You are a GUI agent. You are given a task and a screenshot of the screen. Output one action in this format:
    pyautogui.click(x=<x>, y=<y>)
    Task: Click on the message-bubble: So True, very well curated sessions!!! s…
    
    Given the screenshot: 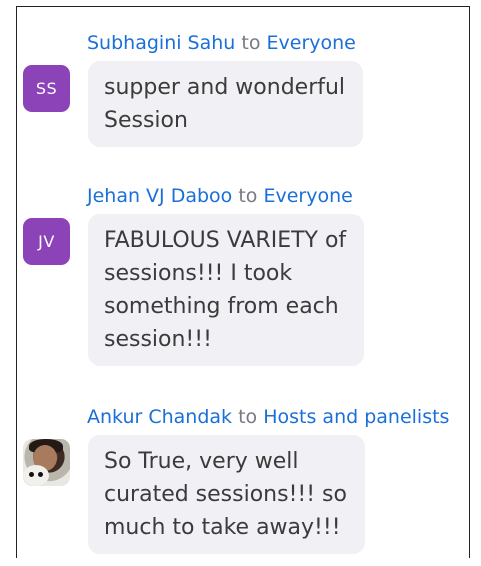 What is the action you would take?
    pyautogui.click(x=226, y=494)
    